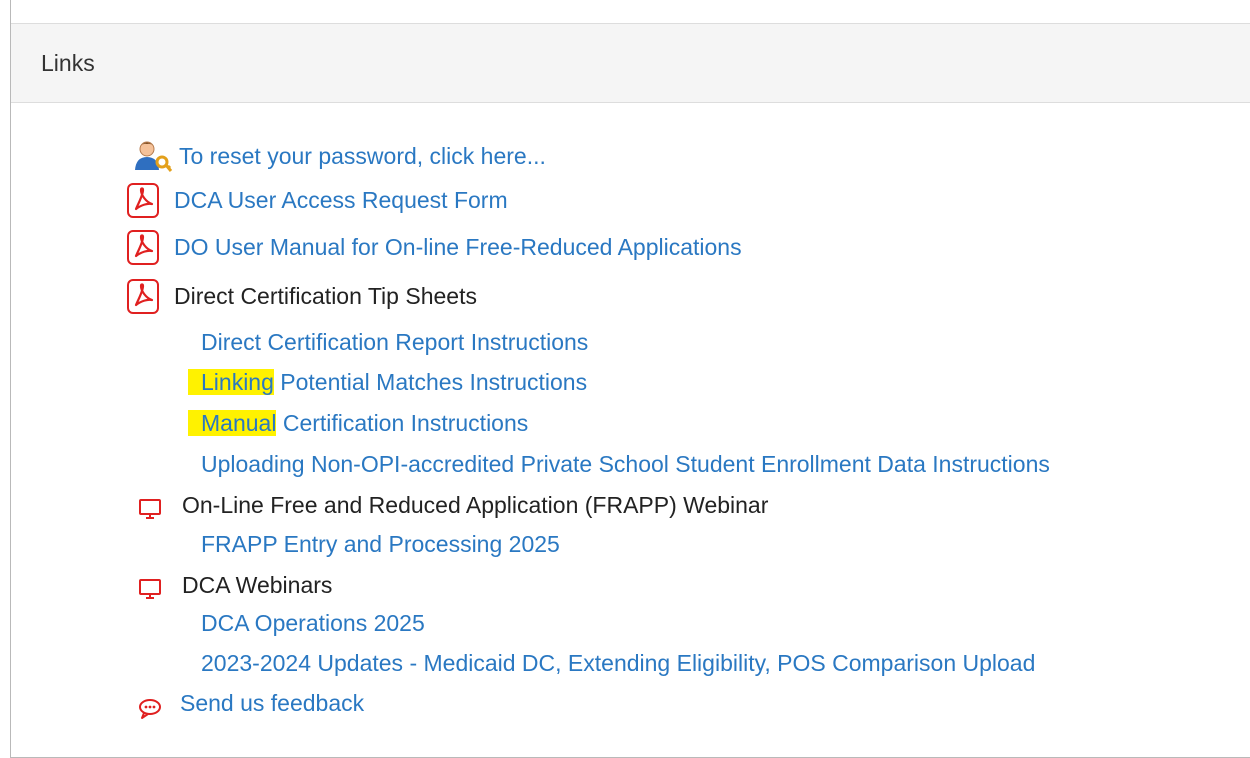  I want to click on panel-title: Links, so click(68, 63).